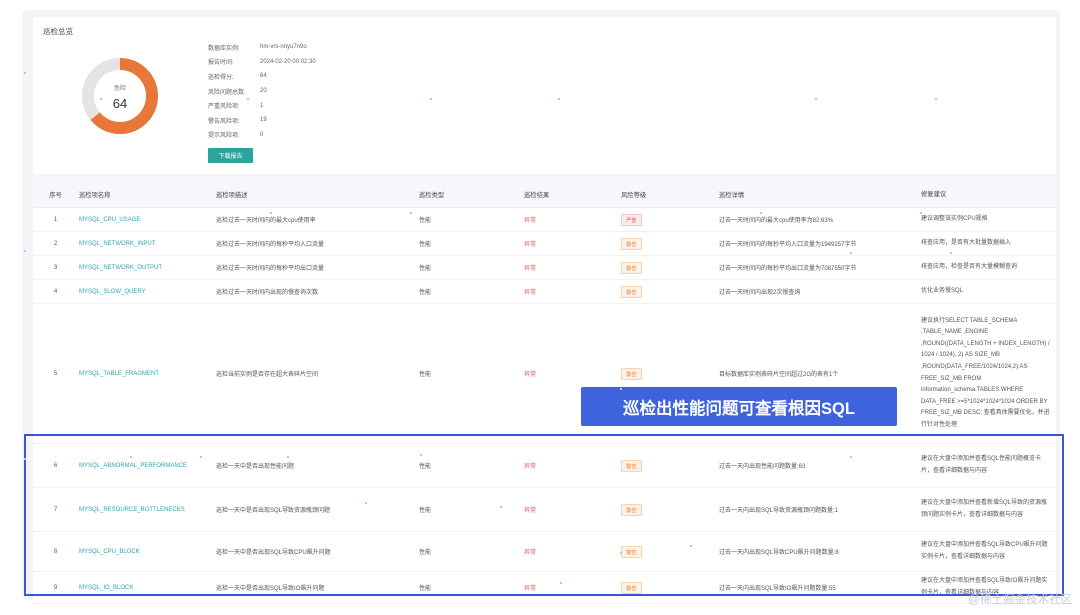  I want to click on callout-banner: 巡检出性能问题可查看根因SQL, so click(739, 406).